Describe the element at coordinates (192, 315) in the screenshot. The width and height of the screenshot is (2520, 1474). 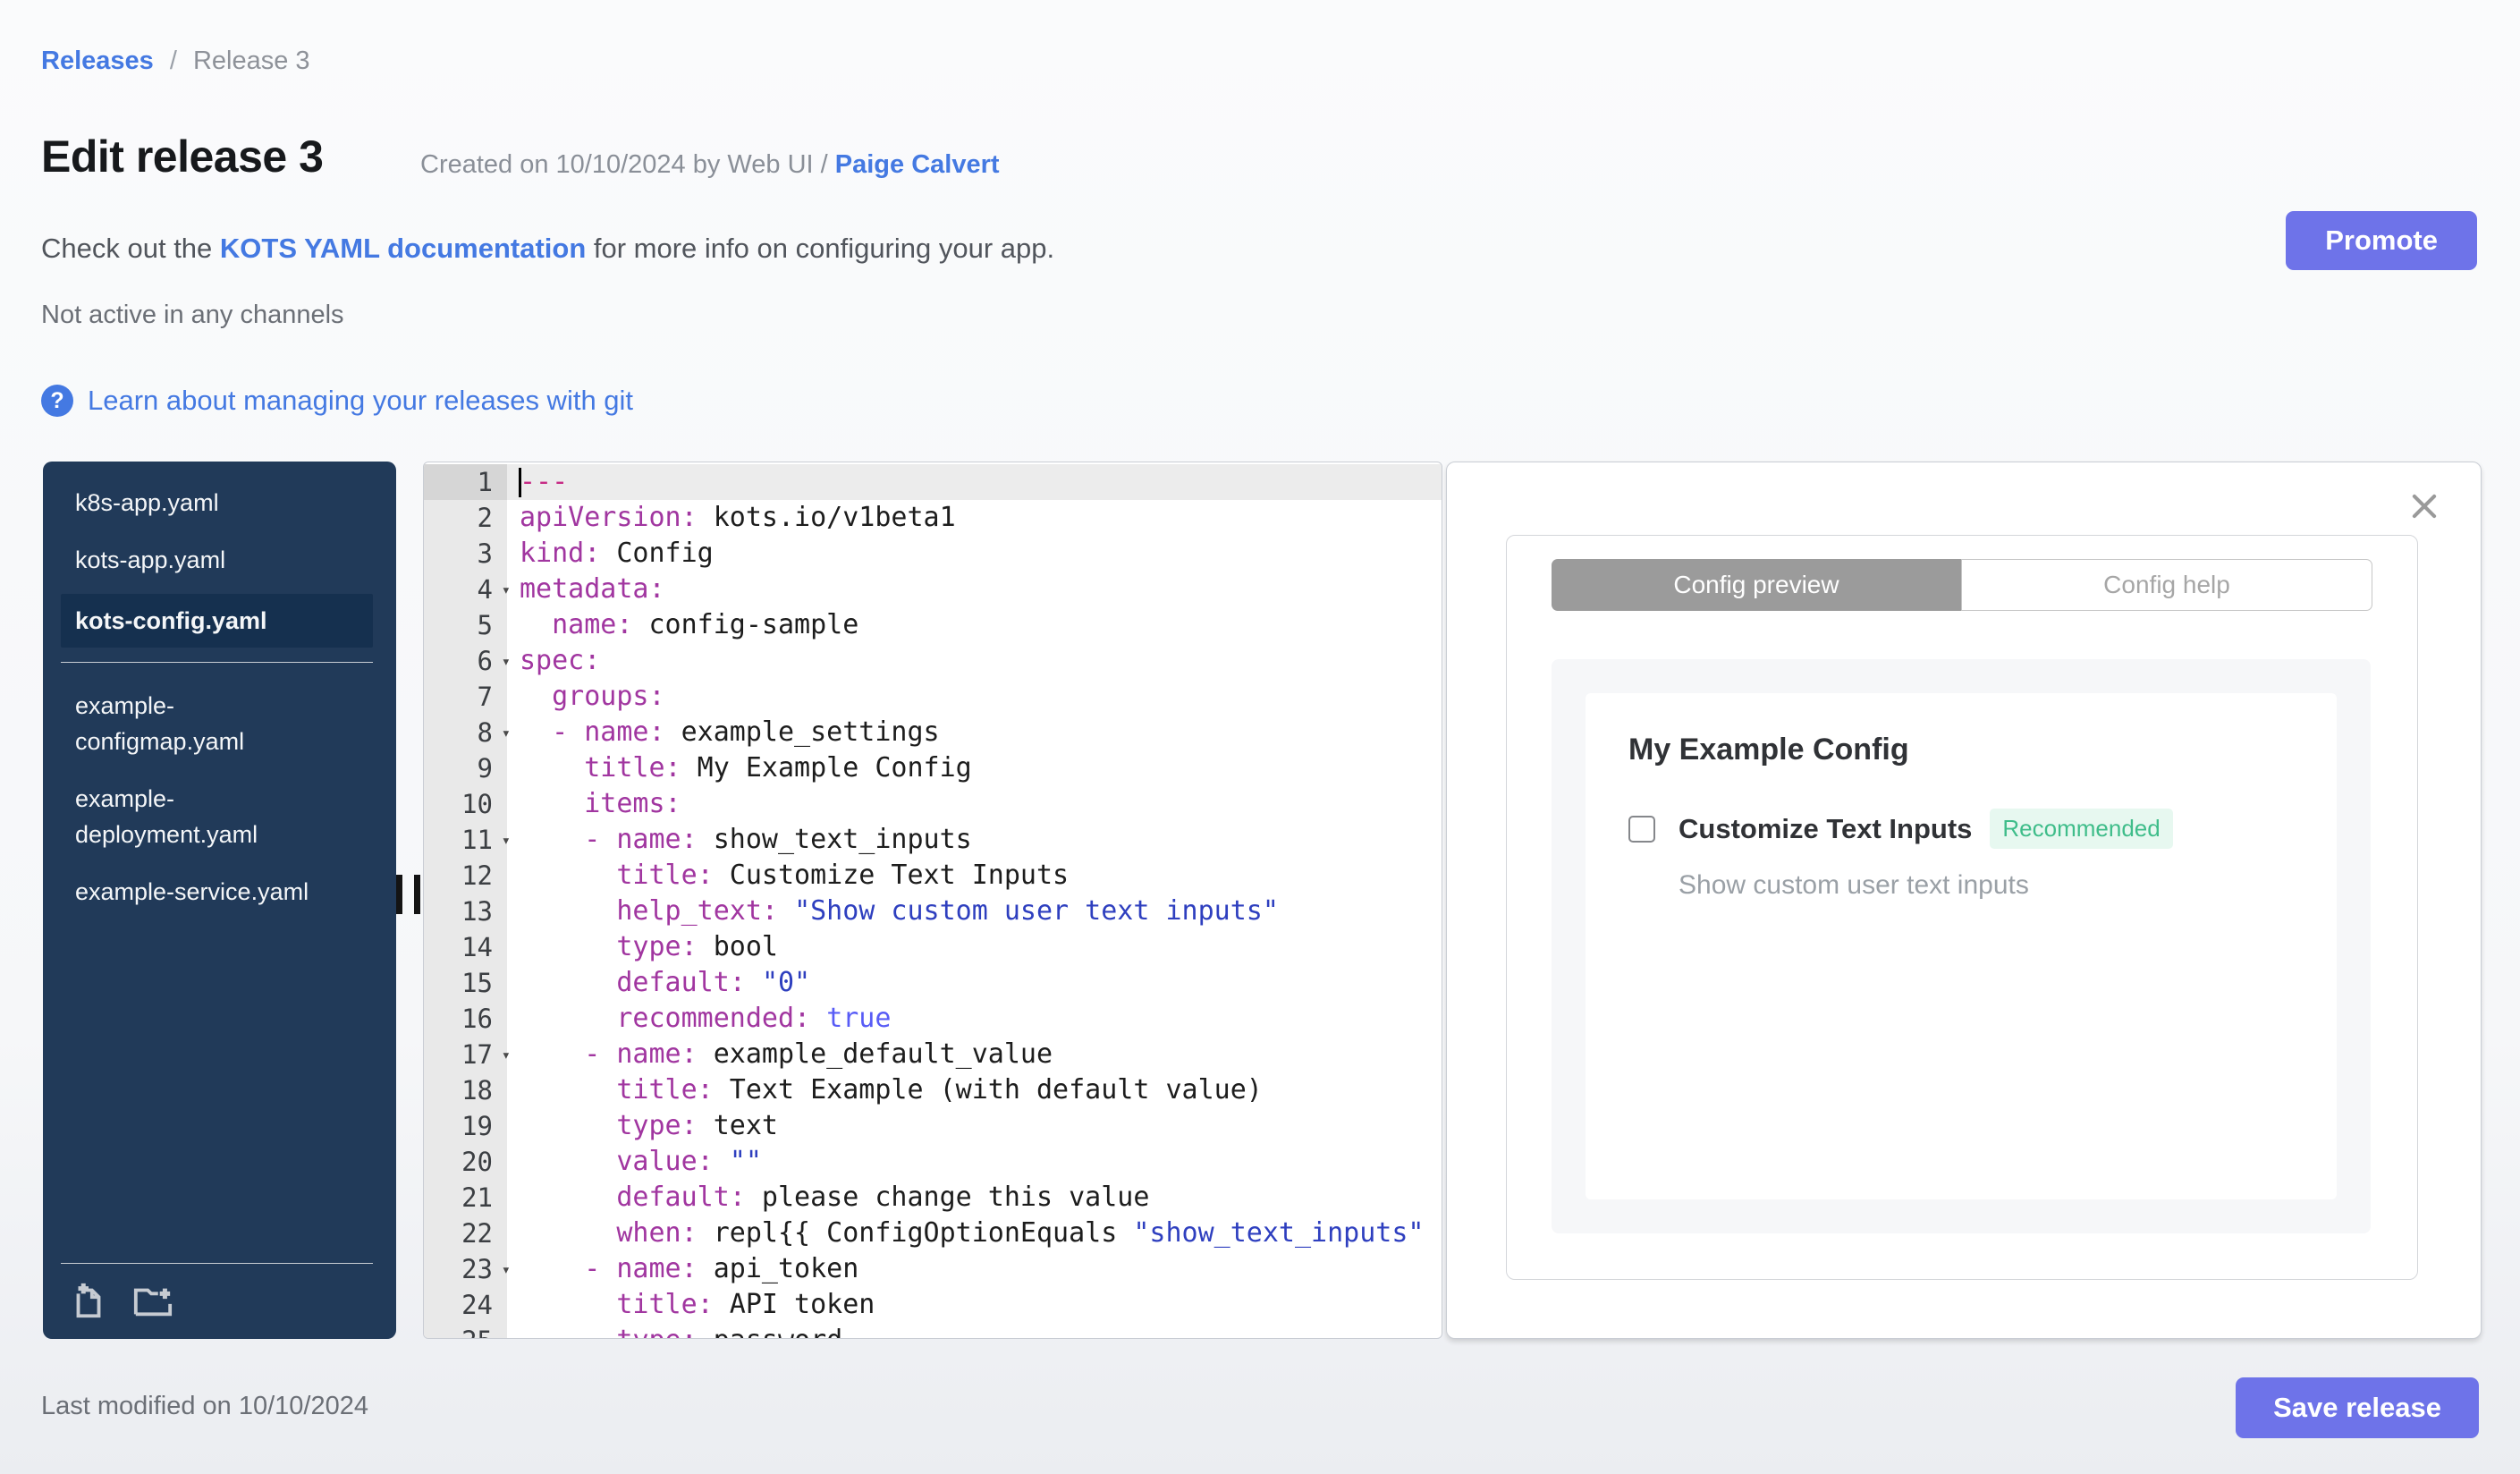
I see `channel-status: Not active in any channels` at that location.